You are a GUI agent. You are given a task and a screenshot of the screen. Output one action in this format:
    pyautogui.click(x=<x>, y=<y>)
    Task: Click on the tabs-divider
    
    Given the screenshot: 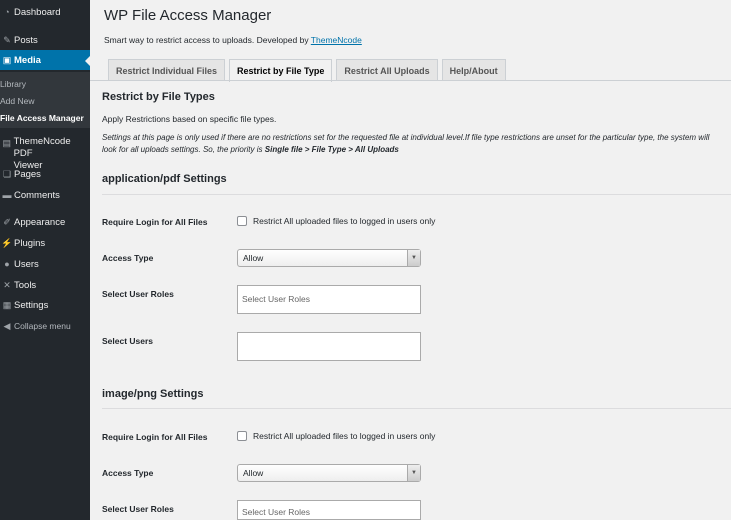 What is the action you would take?
    pyautogui.click(x=410, y=80)
    